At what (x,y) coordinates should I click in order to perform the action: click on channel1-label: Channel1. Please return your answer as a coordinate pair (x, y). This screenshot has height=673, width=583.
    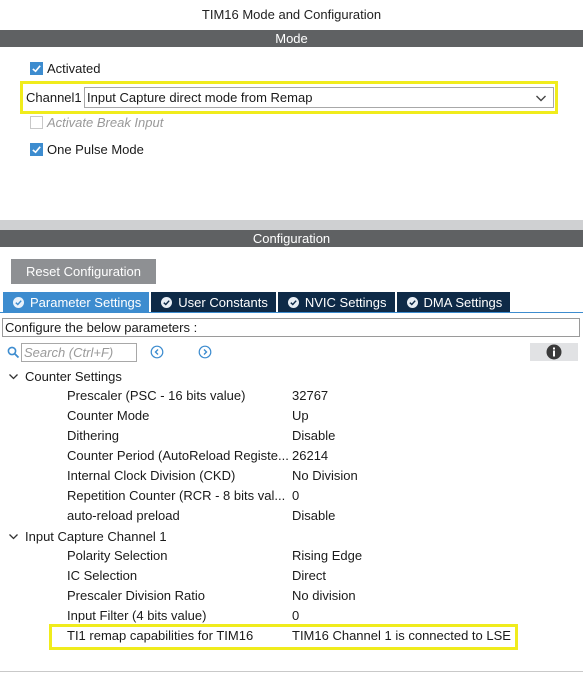
    Looking at the image, I should click on (54, 97).